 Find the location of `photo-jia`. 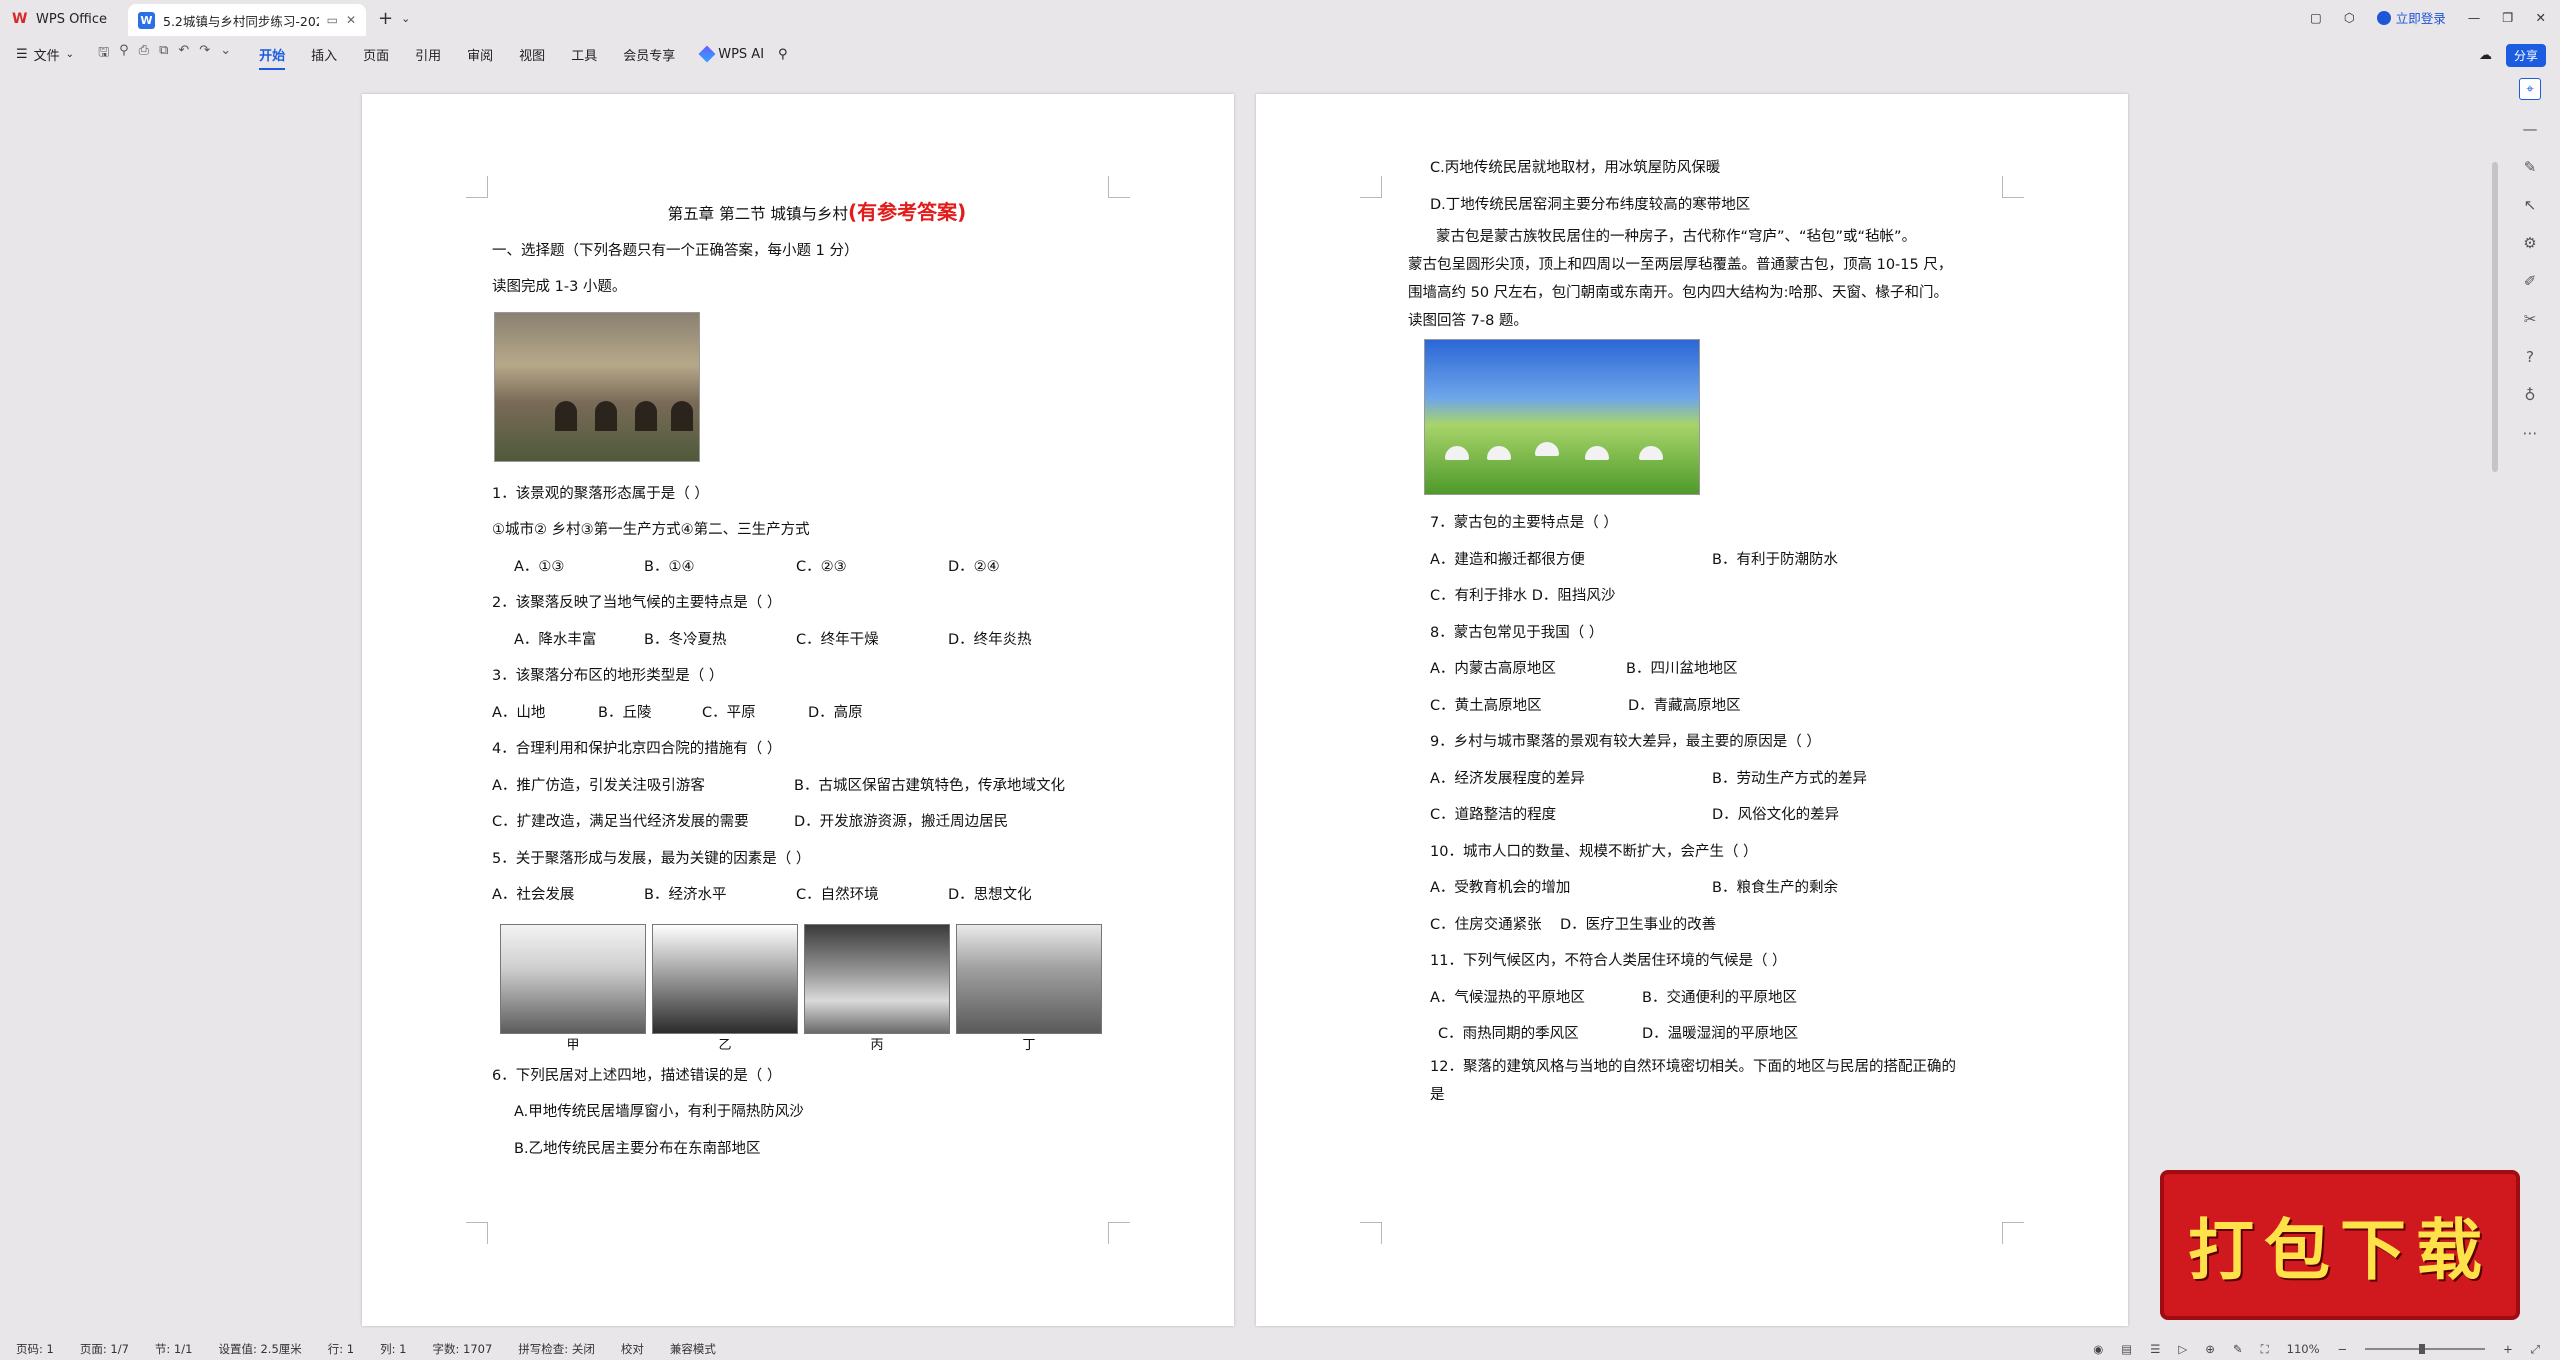

photo-jia is located at coordinates (573, 978).